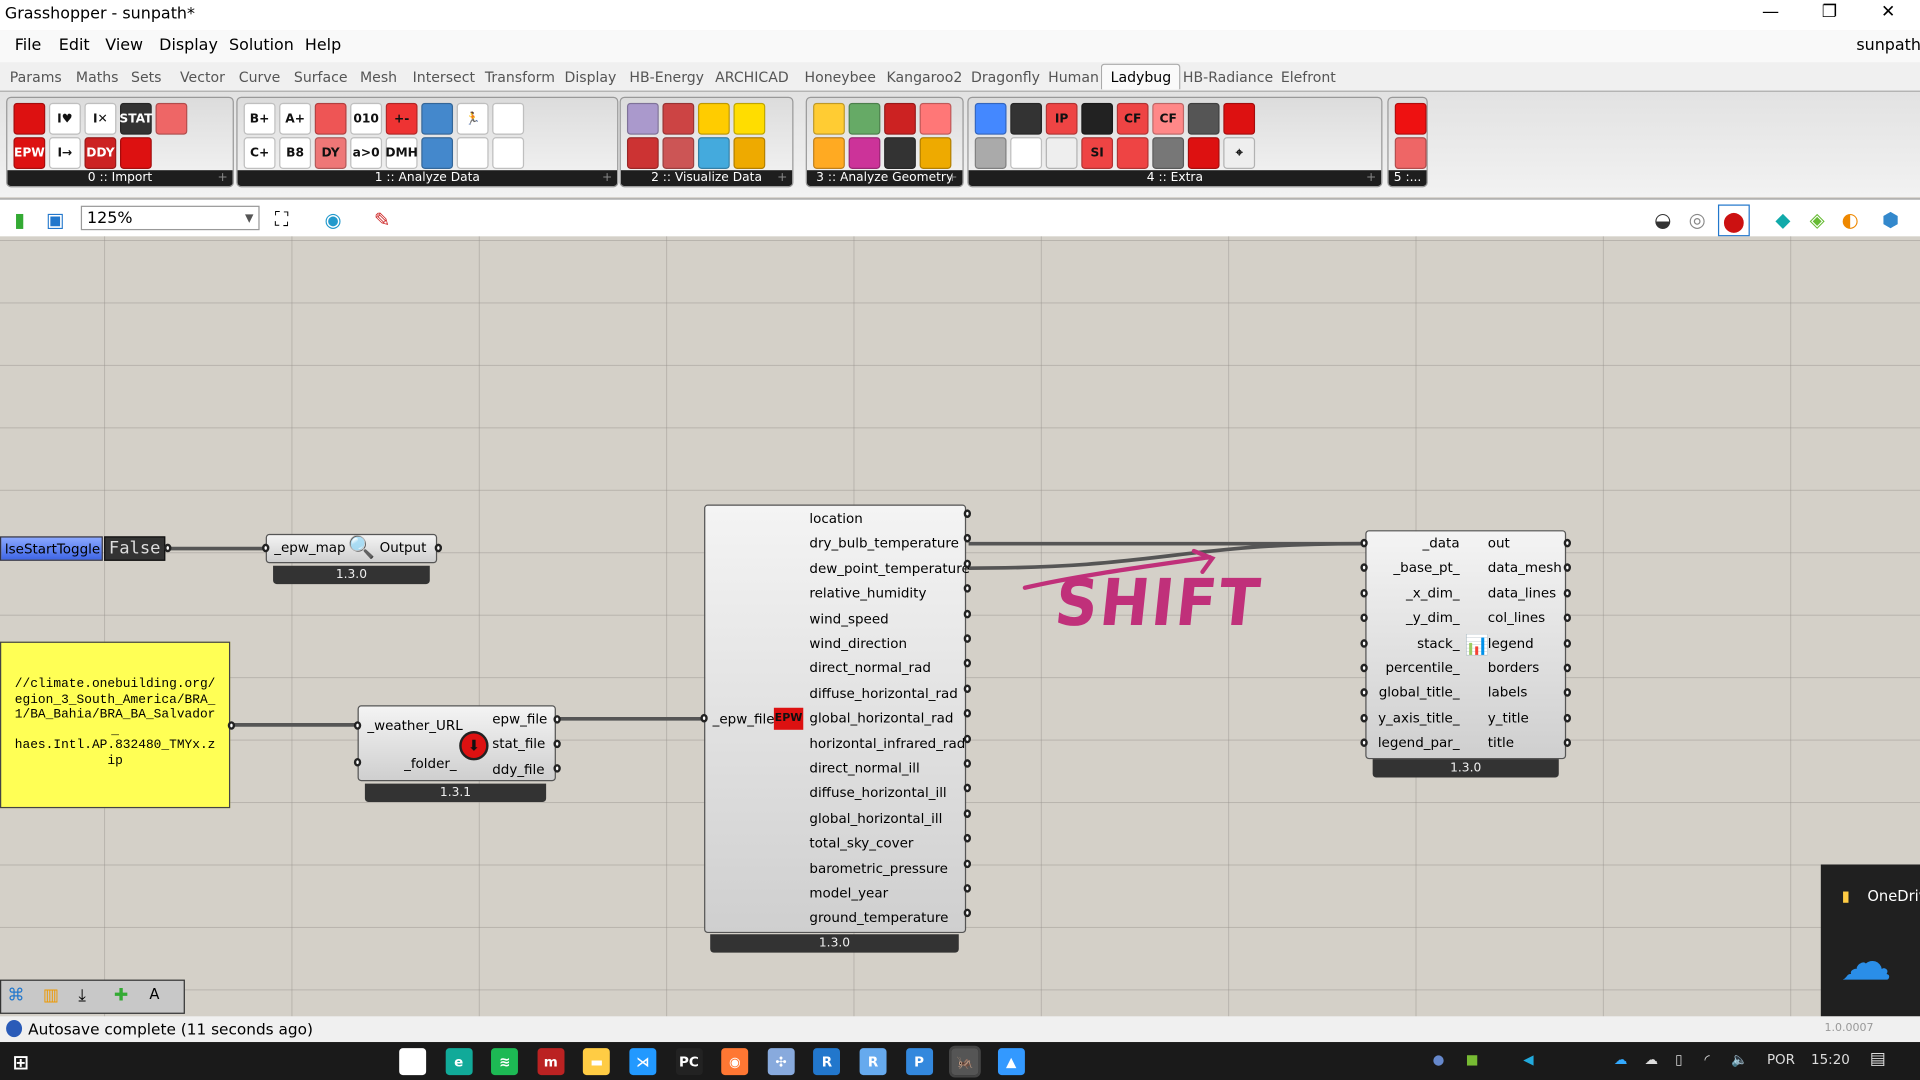 The height and width of the screenshot is (1080, 1920). What do you see at coordinates (643, 1062) in the screenshot?
I see `vscode-icon: ⋊` at bounding box center [643, 1062].